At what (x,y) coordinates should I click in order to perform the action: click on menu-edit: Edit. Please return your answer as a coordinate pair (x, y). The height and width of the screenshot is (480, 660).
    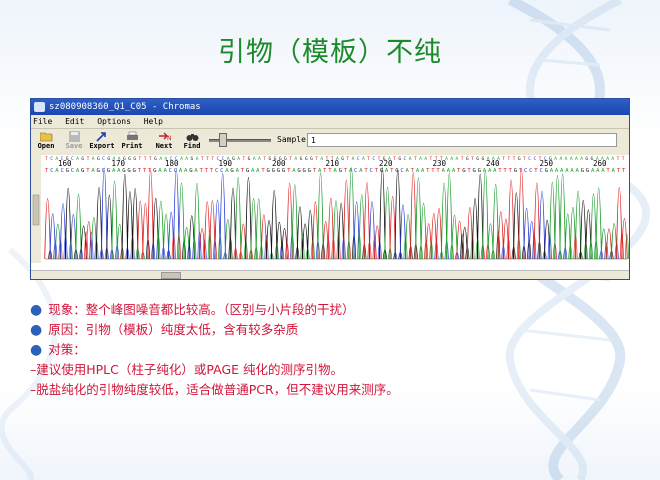
    Looking at the image, I should click on (74, 121).